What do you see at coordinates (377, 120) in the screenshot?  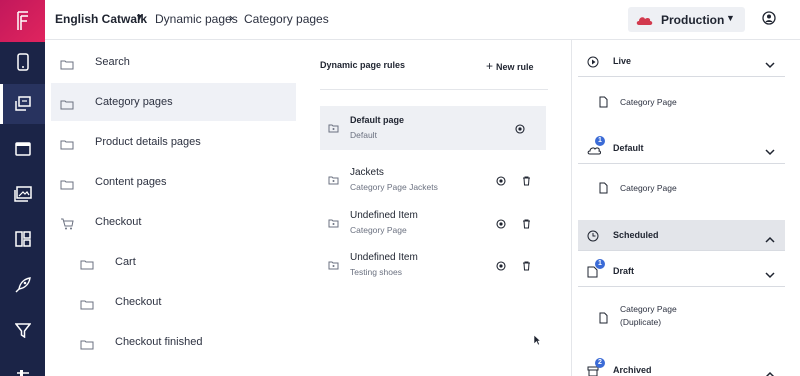 I see `rule-name: Default page` at bounding box center [377, 120].